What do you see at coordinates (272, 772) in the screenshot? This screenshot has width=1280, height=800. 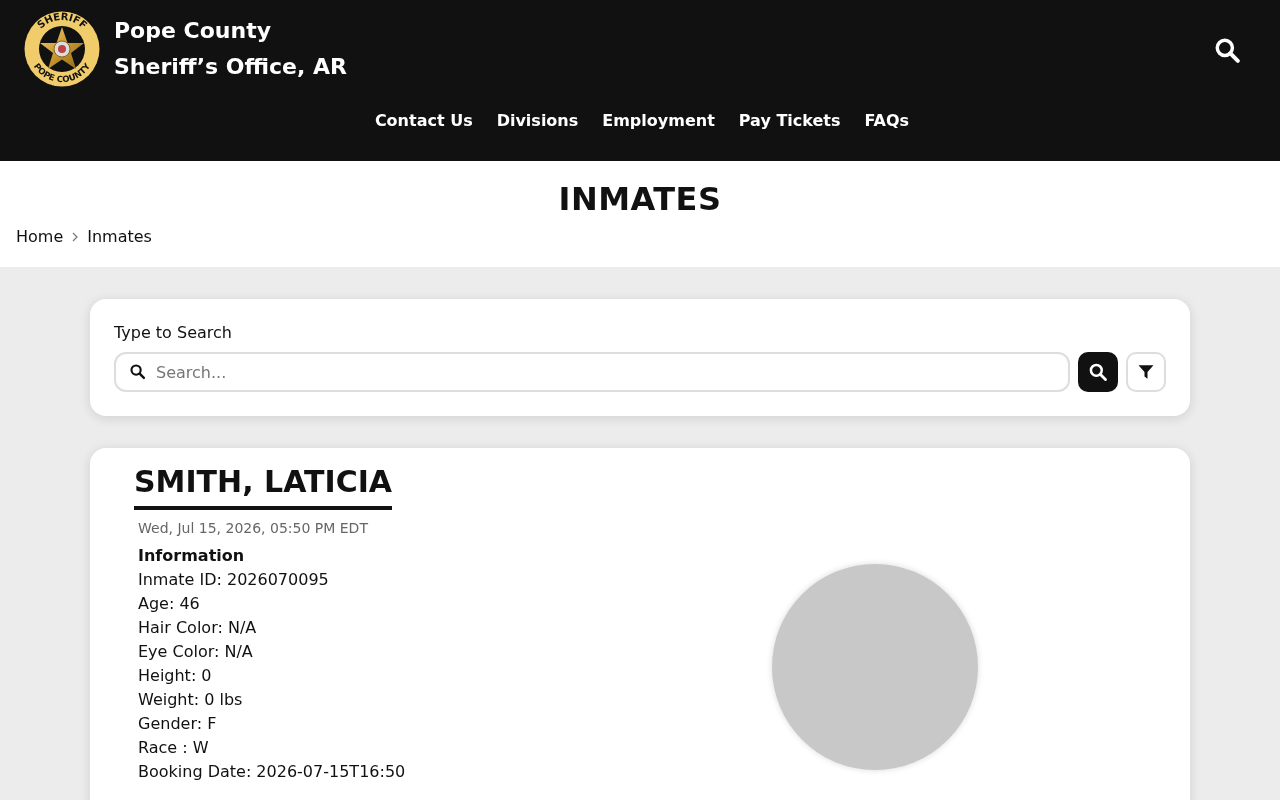 I see `detail-line: Booking Date: 2026-07-15T16:50` at bounding box center [272, 772].